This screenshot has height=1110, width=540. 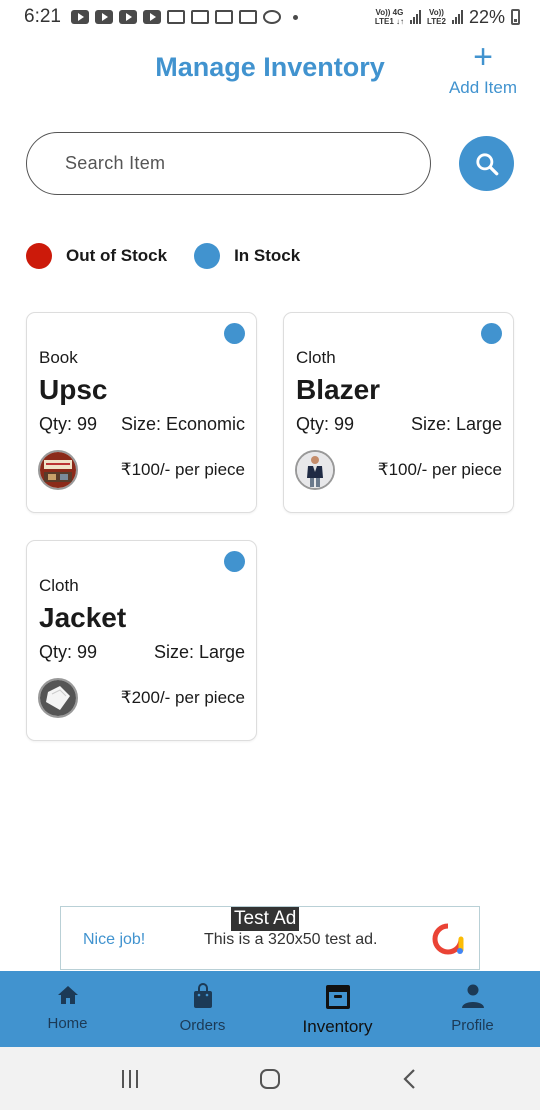 What do you see at coordinates (117, 255) in the screenshot?
I see `out-of-stock-label: Out of Stock` at bounding box center [117, 255].